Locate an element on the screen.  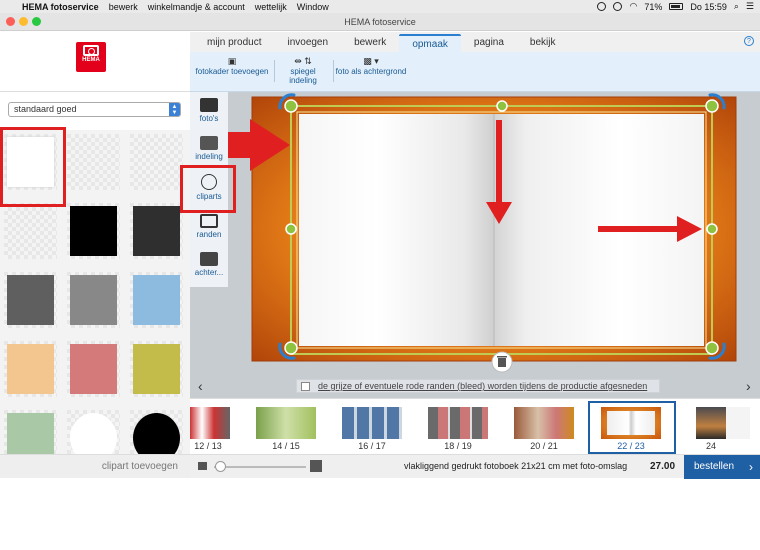
chevron-updown-icon: ▲ ▼ is located at coordinates (174, 109).